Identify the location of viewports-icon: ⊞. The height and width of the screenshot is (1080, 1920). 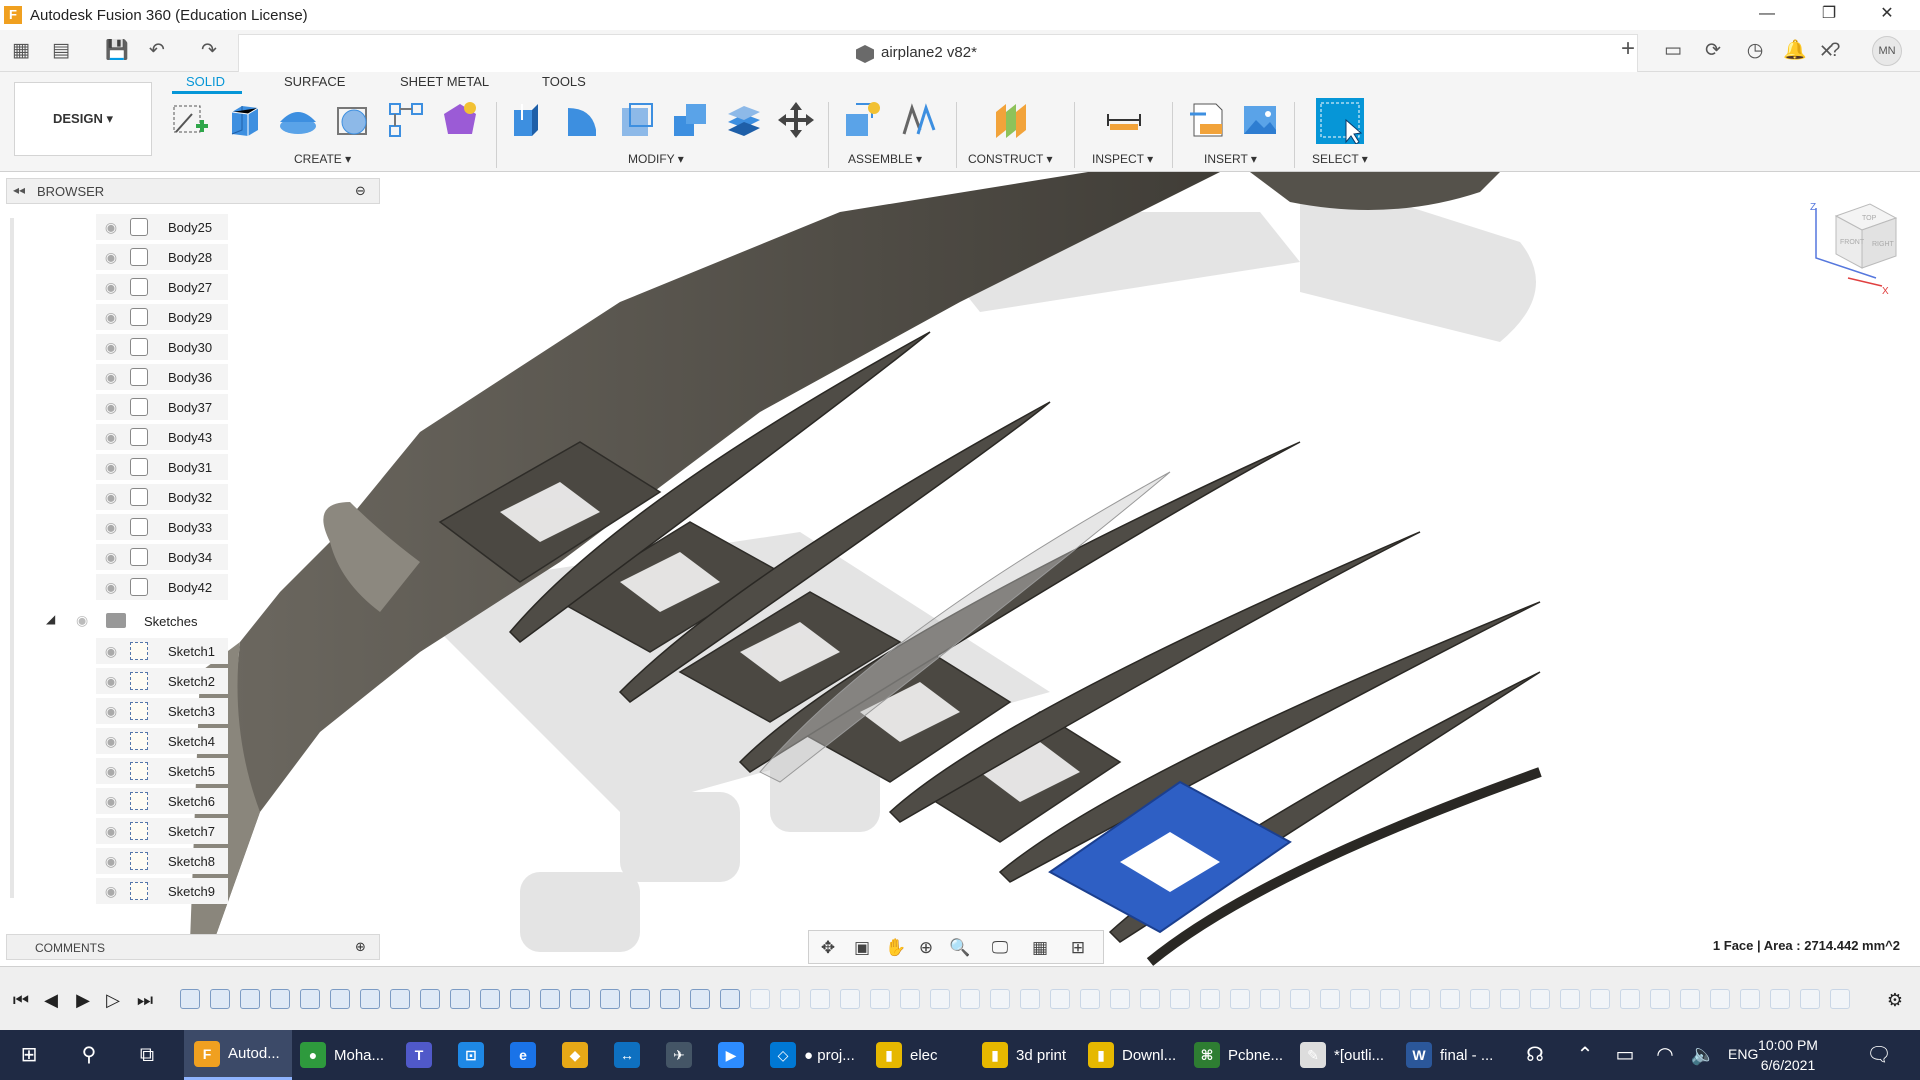
(1078, 948).